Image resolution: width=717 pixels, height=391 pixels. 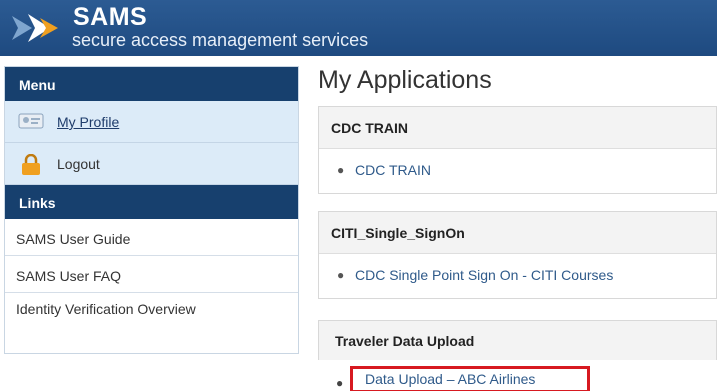 I want to click on app-section-heading: CITI_Single_SignOn, so click(x=517, y=233).